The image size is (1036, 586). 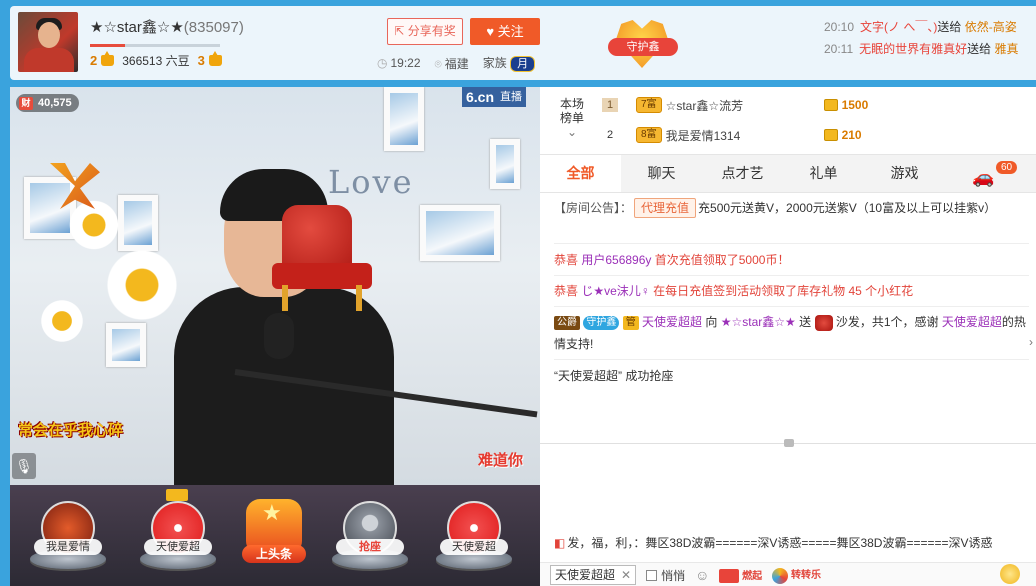 I want to click on beans-count: 366513 六豆, so click(x=156, y=61).